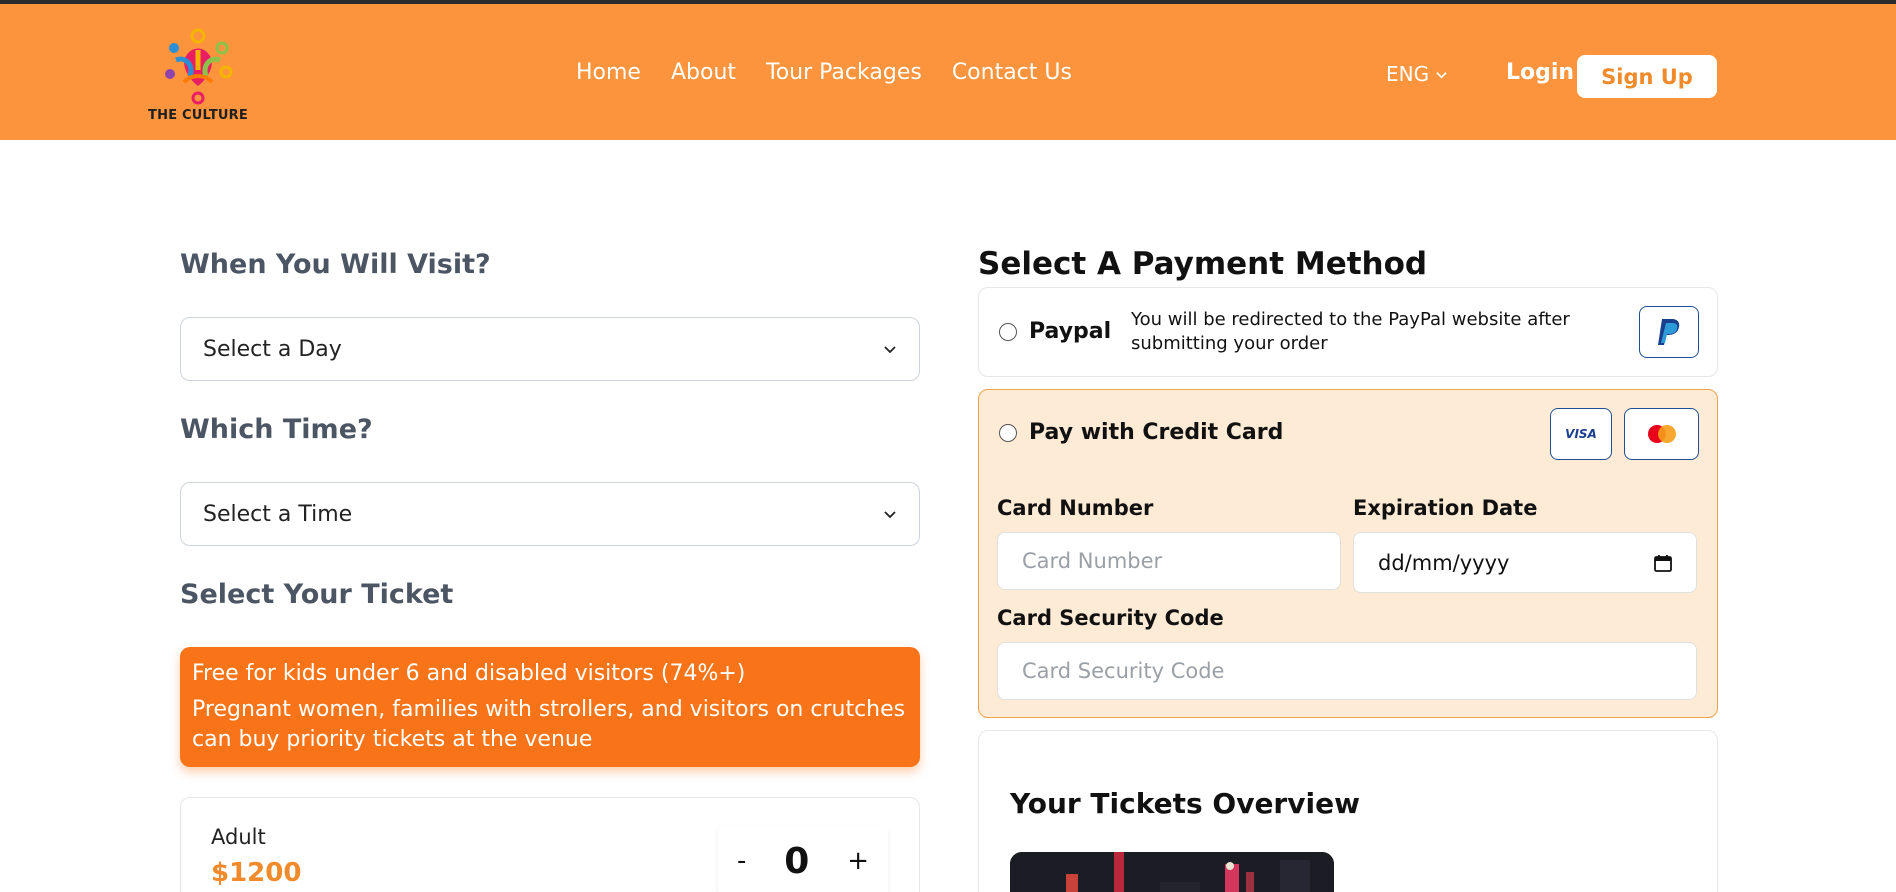 The height and width of the screenshot is (892, 1896). Describe the element at coordinates (550, 349) in the screenshot. I see `day-select: Select a Day` at that location.